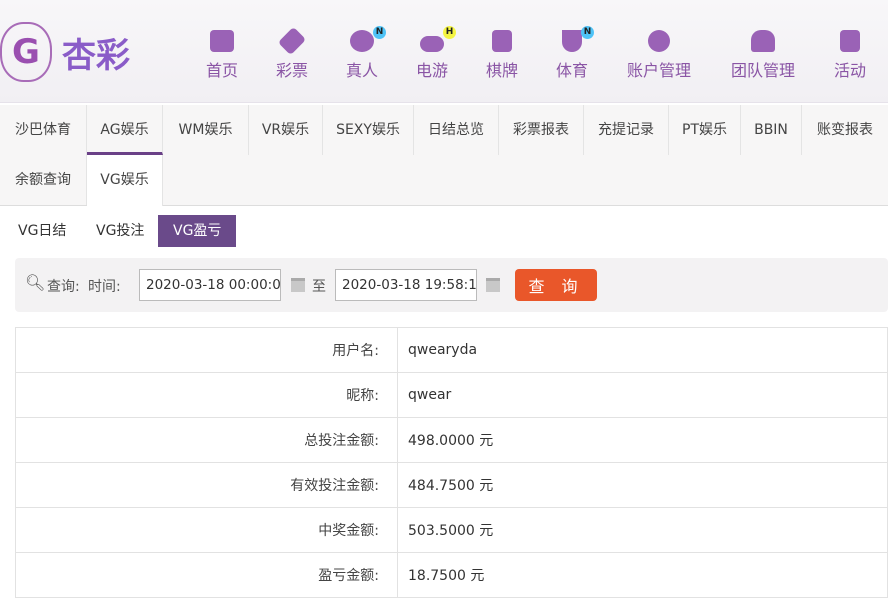 This screenshot has width=888, height=599. Describe the element at coordinates (771, 130) in the screenshot. I see `tab-bbin: BBIN` at that location.